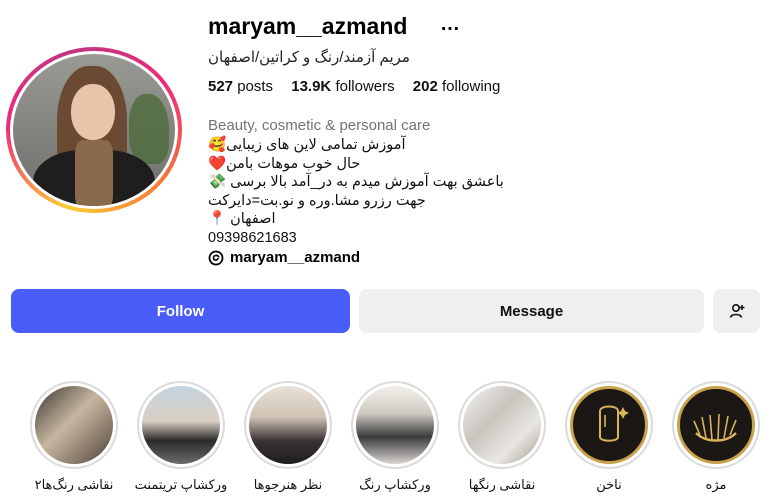 The height and width of the screenshot is (500, 770). Describe the element at coordinates (308, 26) in the screenshot. I see `profile-username: maryam__azmand` at that location.